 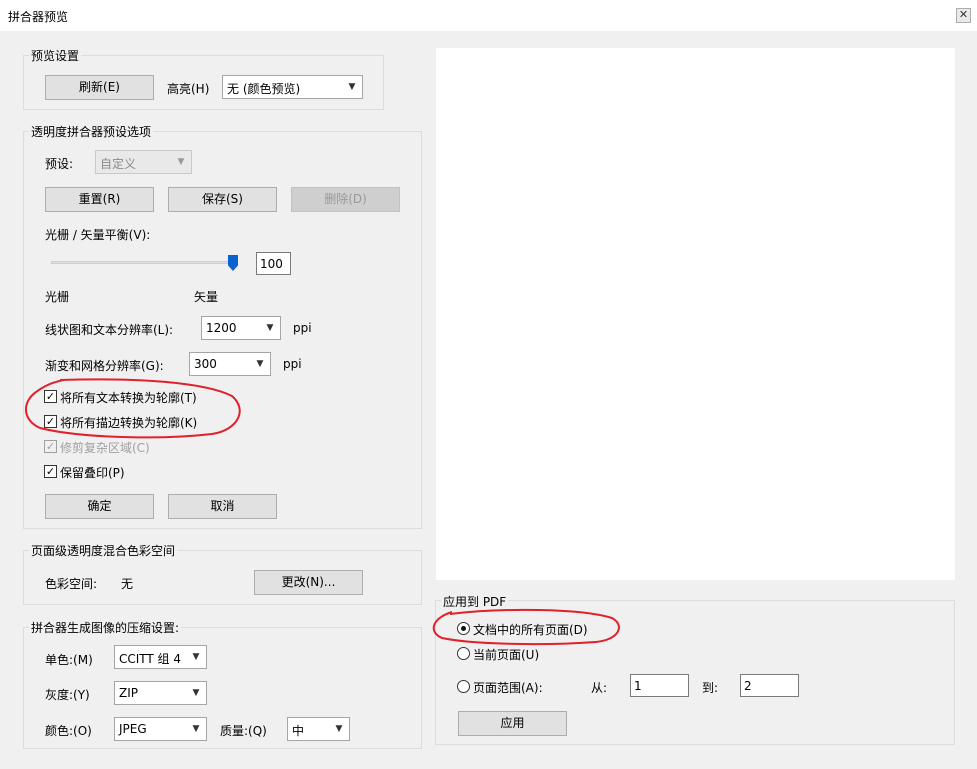 I want to click on preserve-overprint-checkbox: ✓, so click(x=50, y=471).